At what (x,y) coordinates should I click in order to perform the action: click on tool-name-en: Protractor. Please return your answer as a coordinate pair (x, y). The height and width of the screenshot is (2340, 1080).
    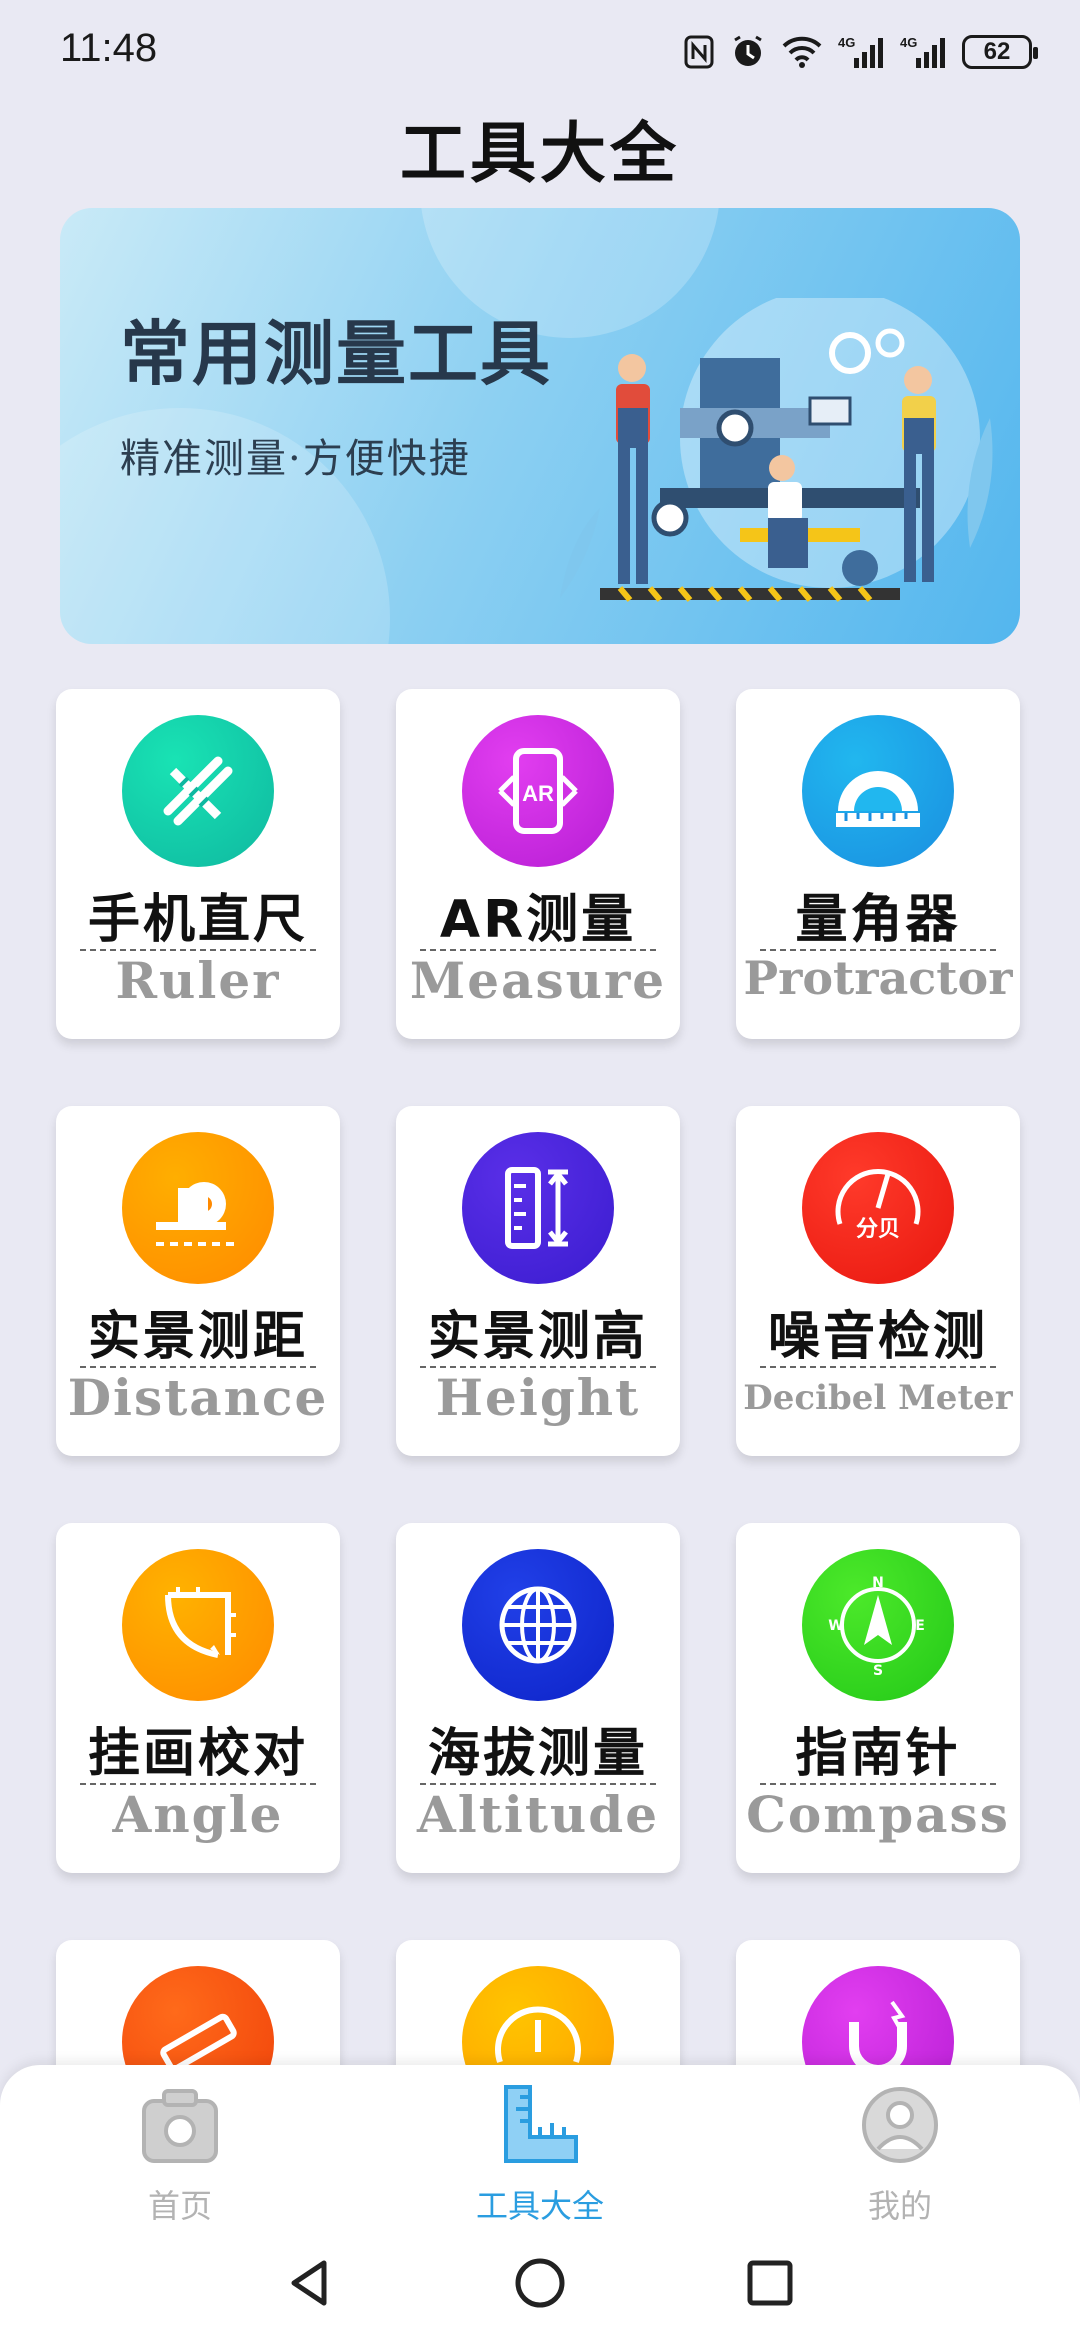
    Looking at the image, I should click on (878, 978).